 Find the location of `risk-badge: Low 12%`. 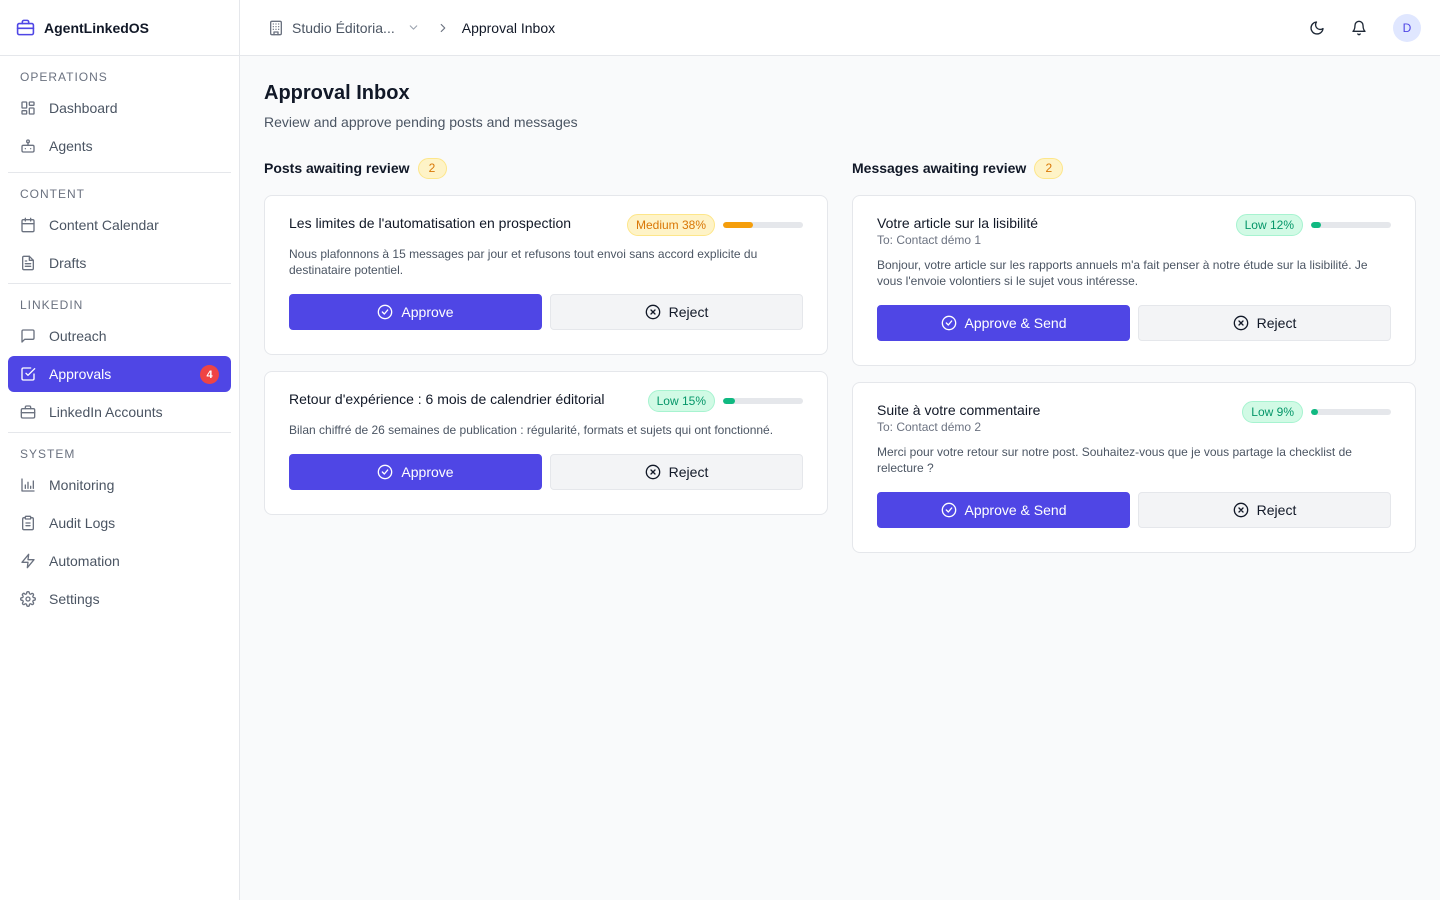

risk-badge: Low 12% is located at coordinates (1269, 225).